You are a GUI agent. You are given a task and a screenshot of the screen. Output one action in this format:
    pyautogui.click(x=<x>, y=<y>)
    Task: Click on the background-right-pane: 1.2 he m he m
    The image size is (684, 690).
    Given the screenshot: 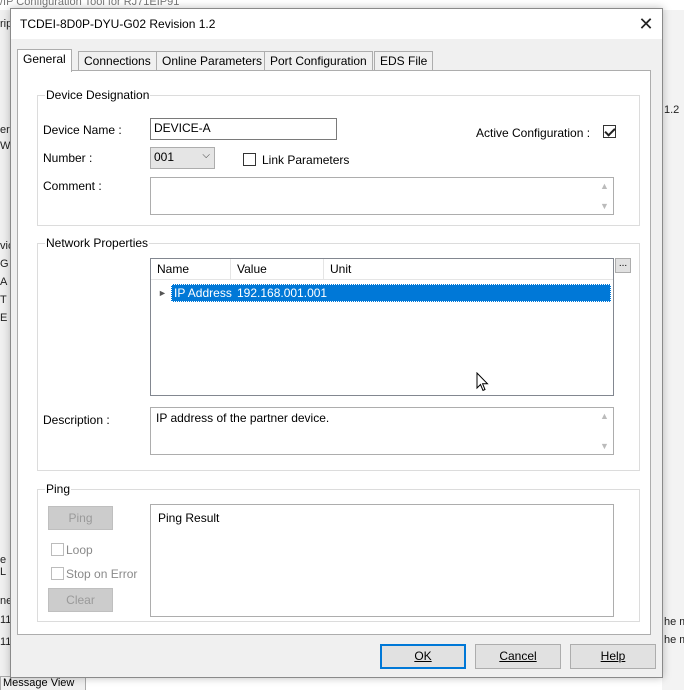 What is the action you would take?
    pyautogui.click(x=673, y=350)
    